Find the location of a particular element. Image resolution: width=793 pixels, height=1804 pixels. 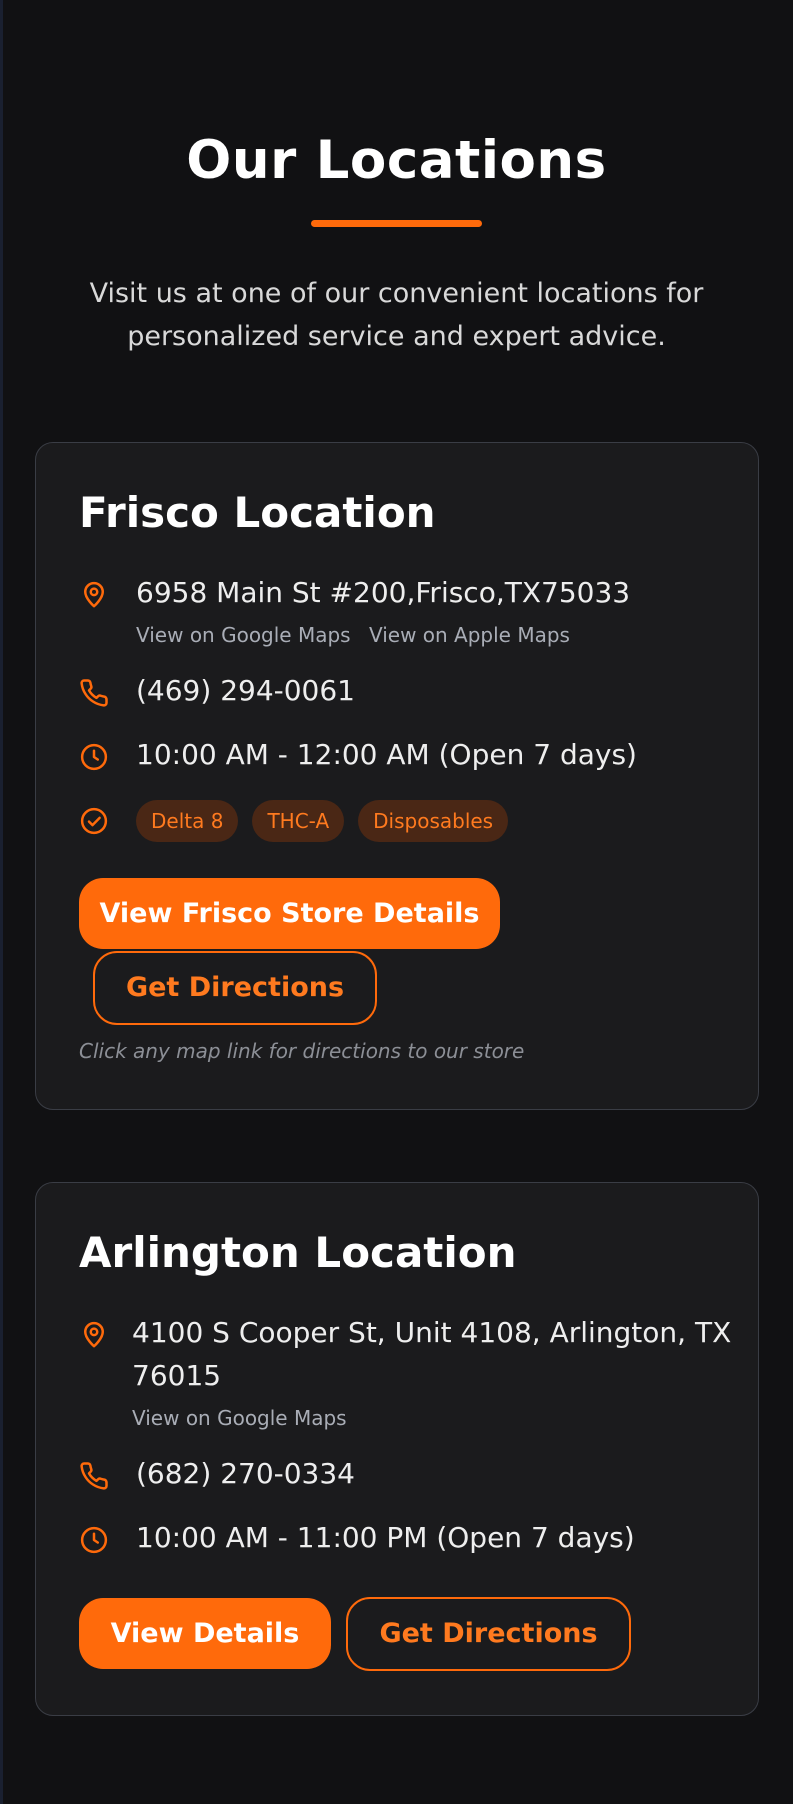

hours-text: 10:00 AM - 12:00 AM (Open 7 days) is located at coordinates (386, 754).